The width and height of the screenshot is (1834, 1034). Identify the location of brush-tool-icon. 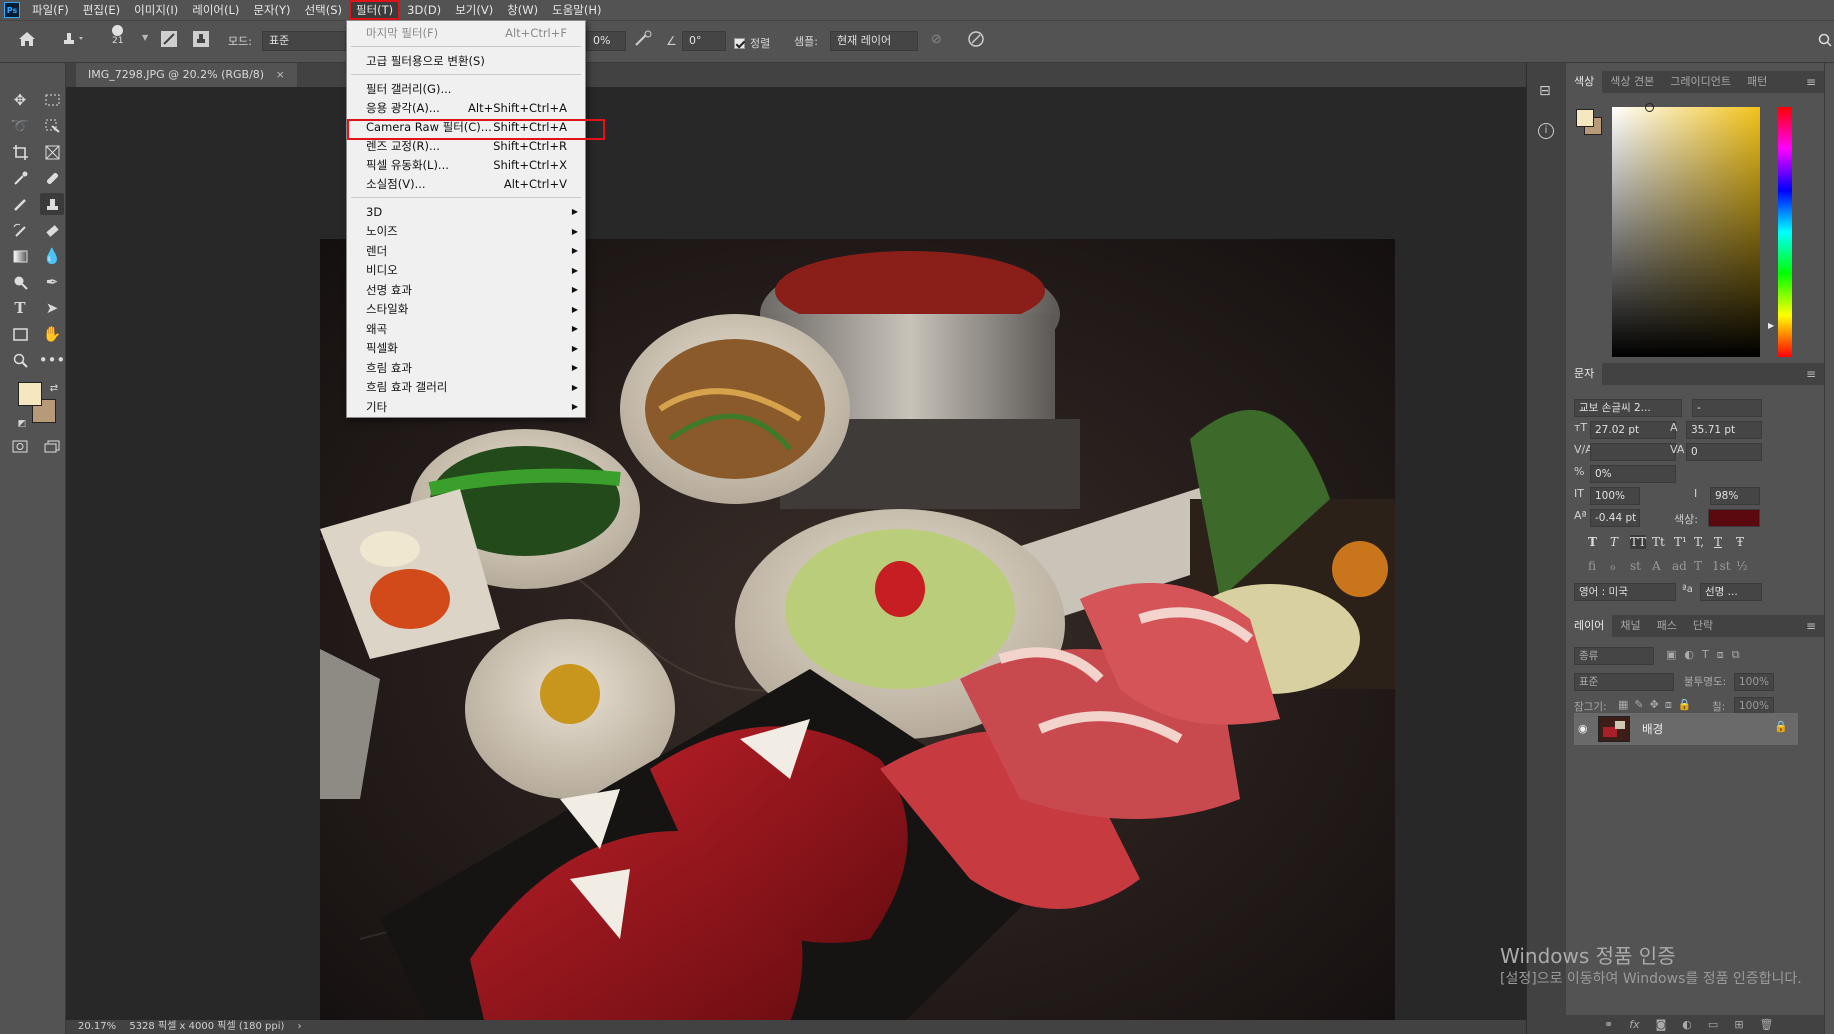
(20, 204).